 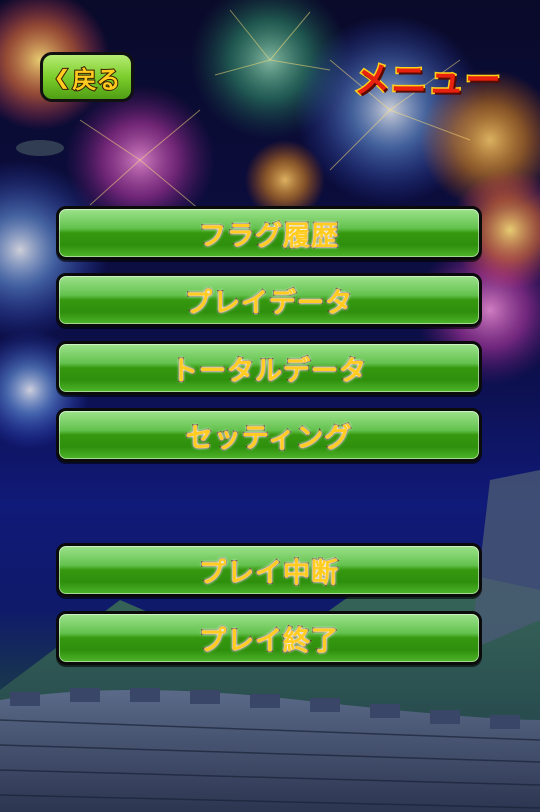 What do you see at coordinates (269, 438) in the screenshot?
I see `setting-label: セッティング` at bounding box center [269, 438].